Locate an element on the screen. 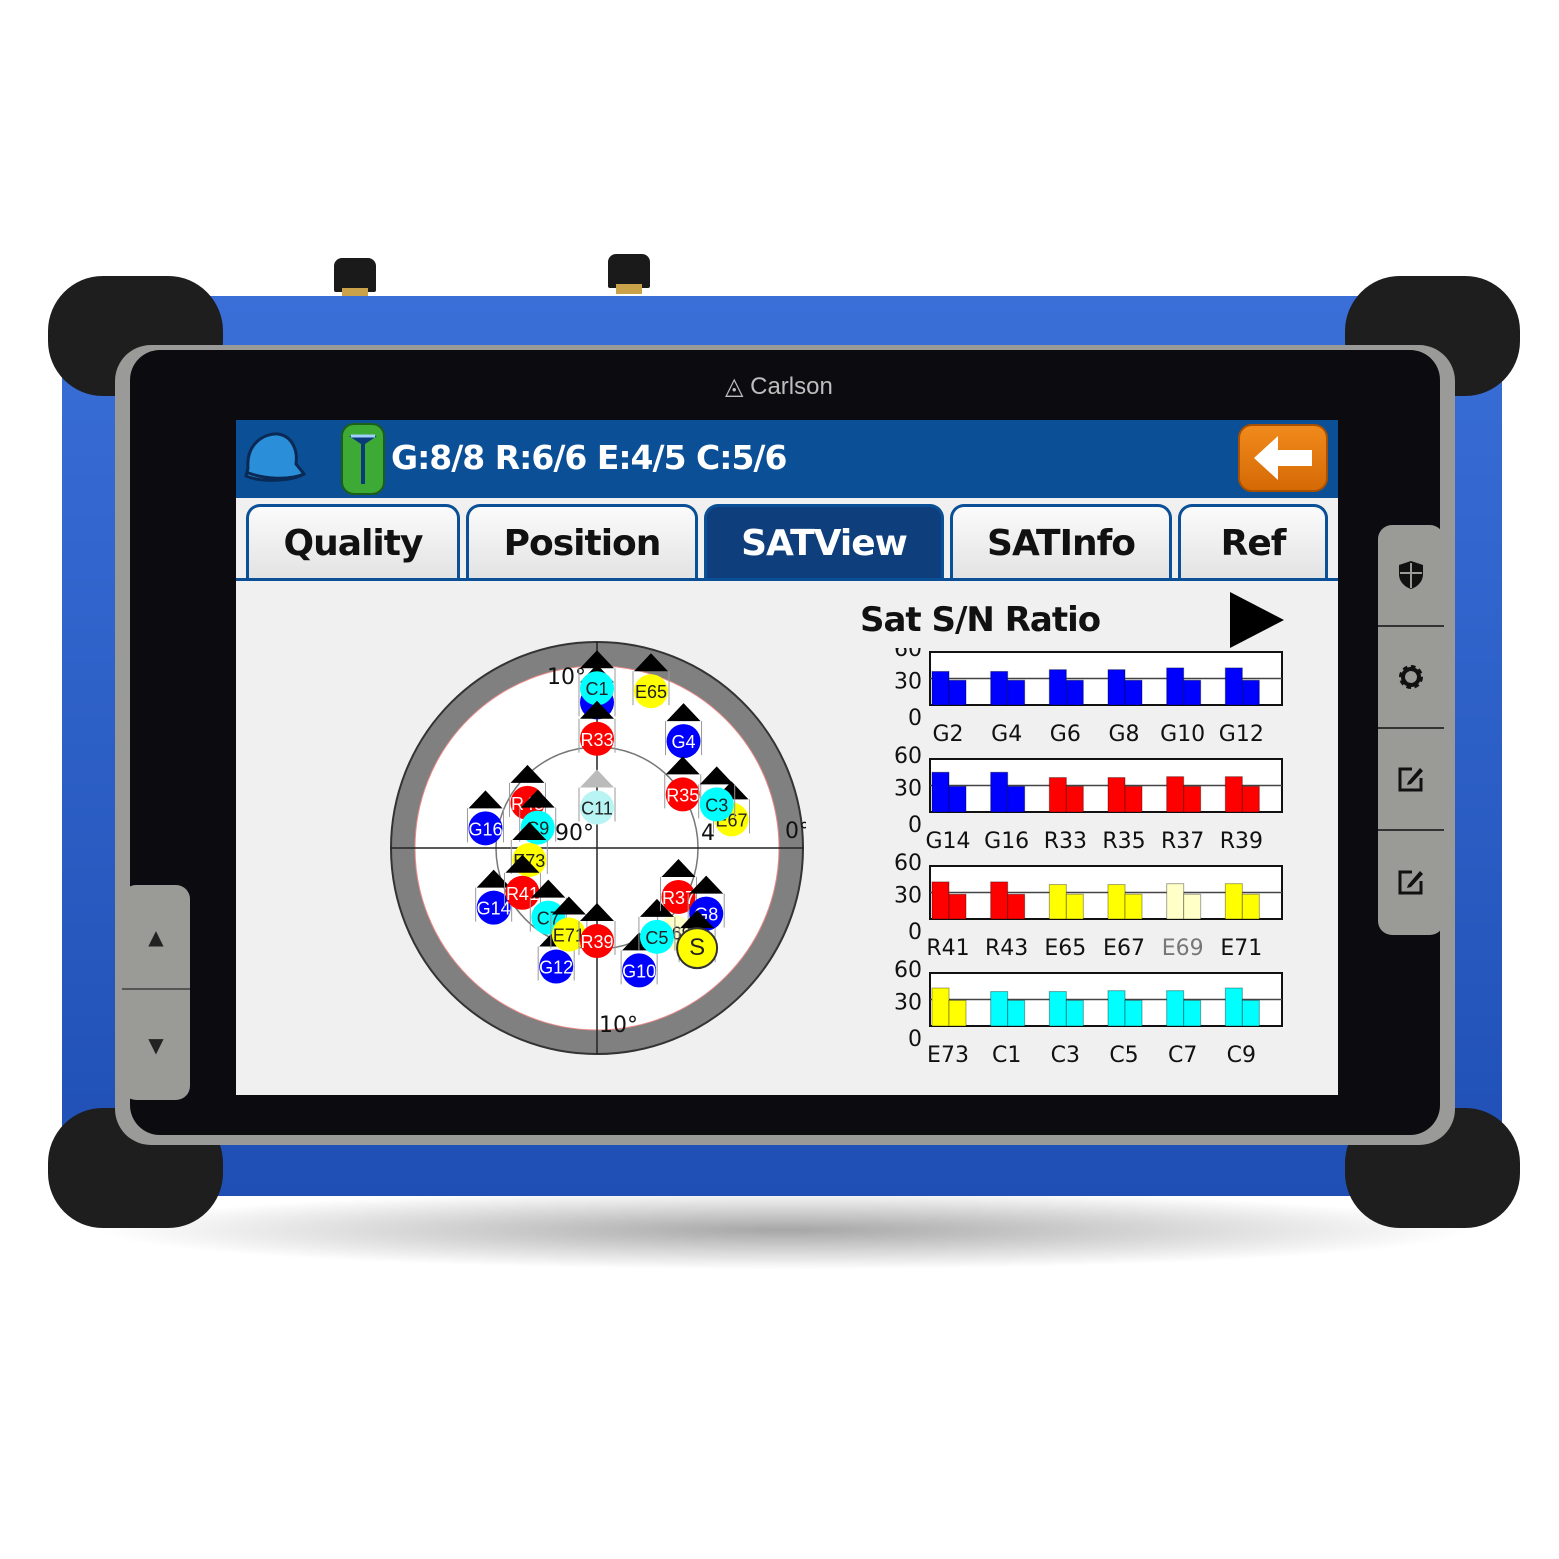 This screenshot has height=1559, width=1559. x-tick-label: R43 is located at coordinates (1006, 948).